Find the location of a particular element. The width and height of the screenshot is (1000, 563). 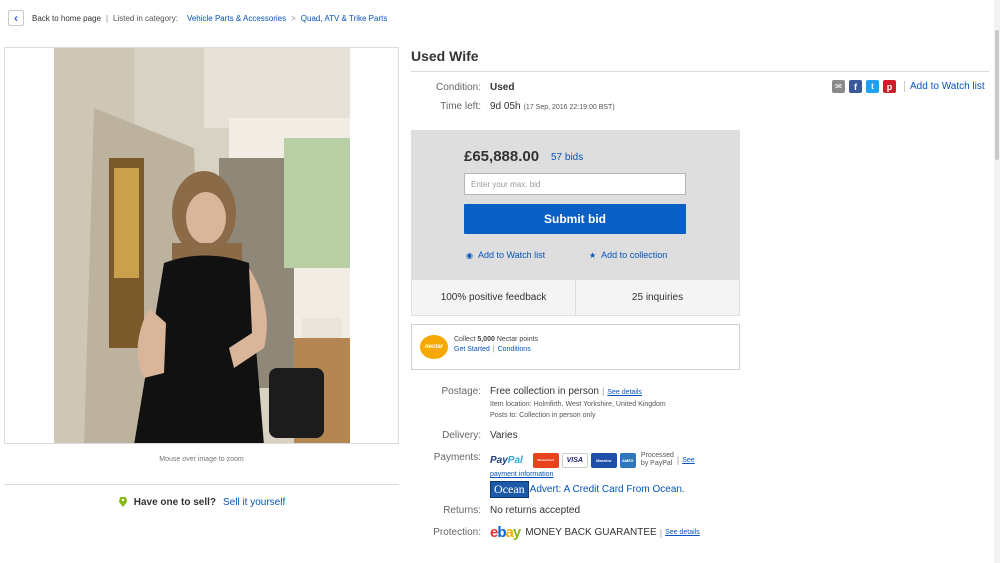

sell-question: Have one to sell? is located at coordinates (174, 502).